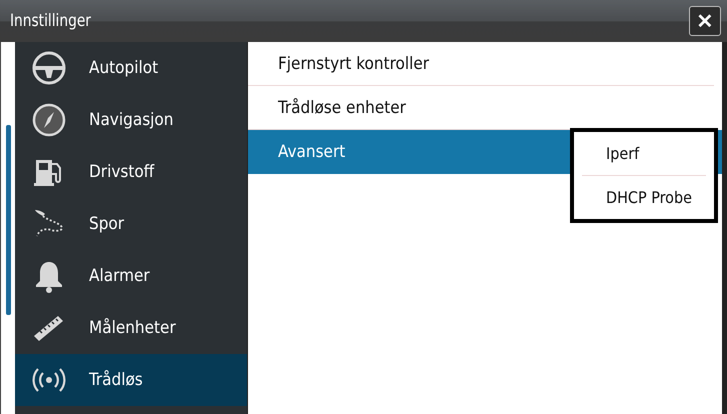 This screenshot has height=414, width=727. I want to click on sidebar-item-label: Autopilot, so click(123, 68).